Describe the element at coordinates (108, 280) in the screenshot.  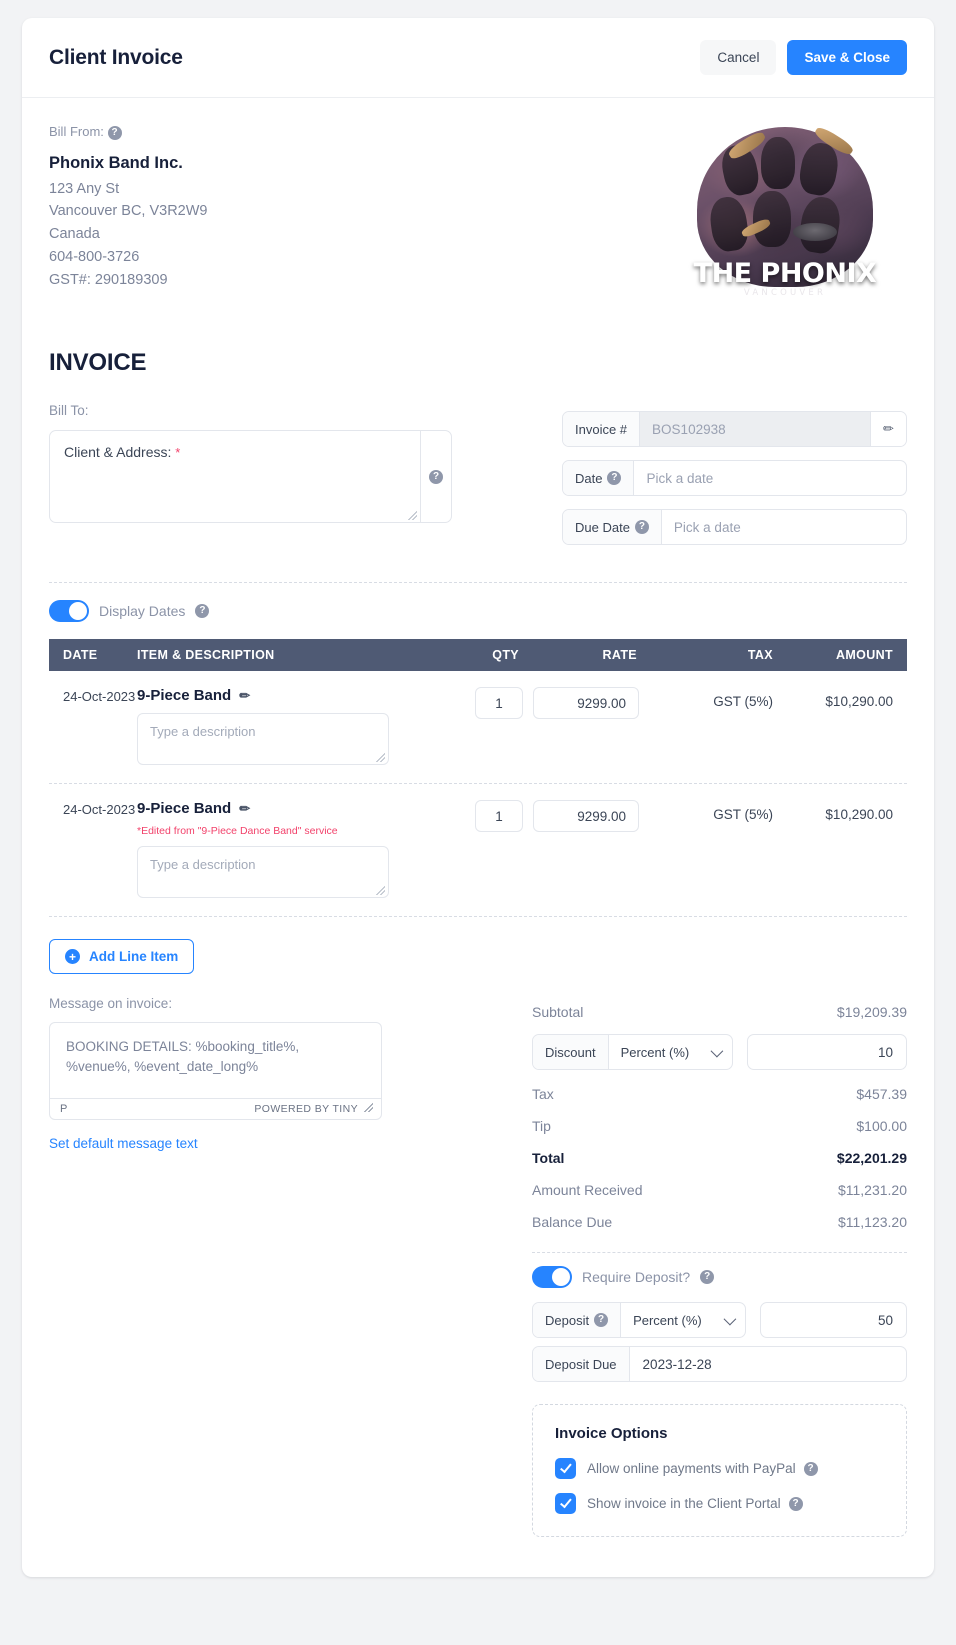
I see `company-tax-id: GST#: 290189309` at that location.